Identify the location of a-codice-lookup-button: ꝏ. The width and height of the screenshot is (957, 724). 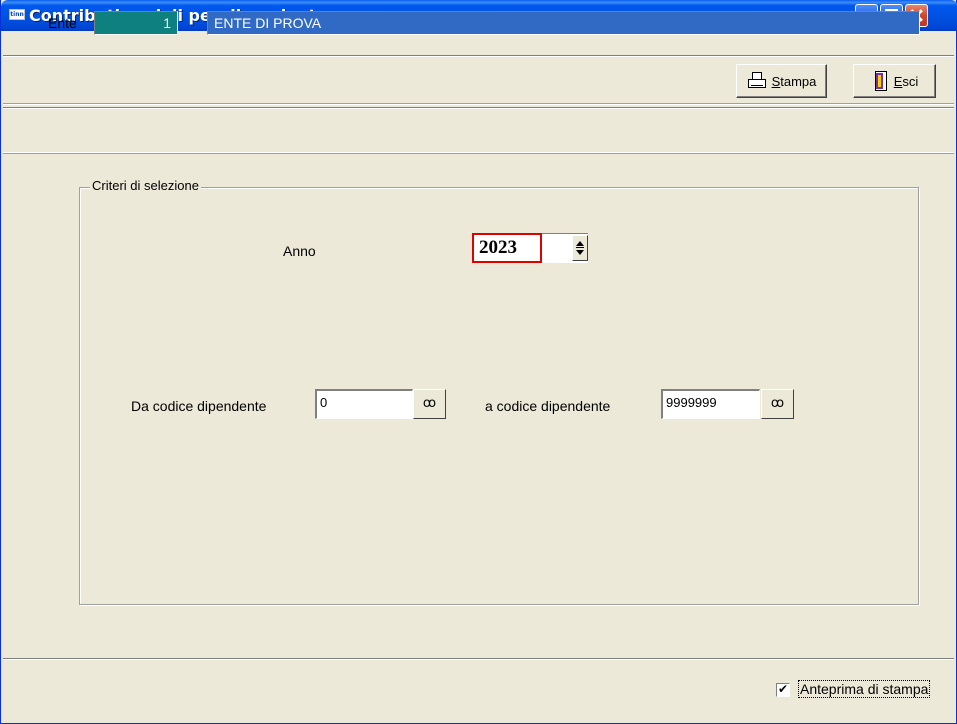
(777, 404).